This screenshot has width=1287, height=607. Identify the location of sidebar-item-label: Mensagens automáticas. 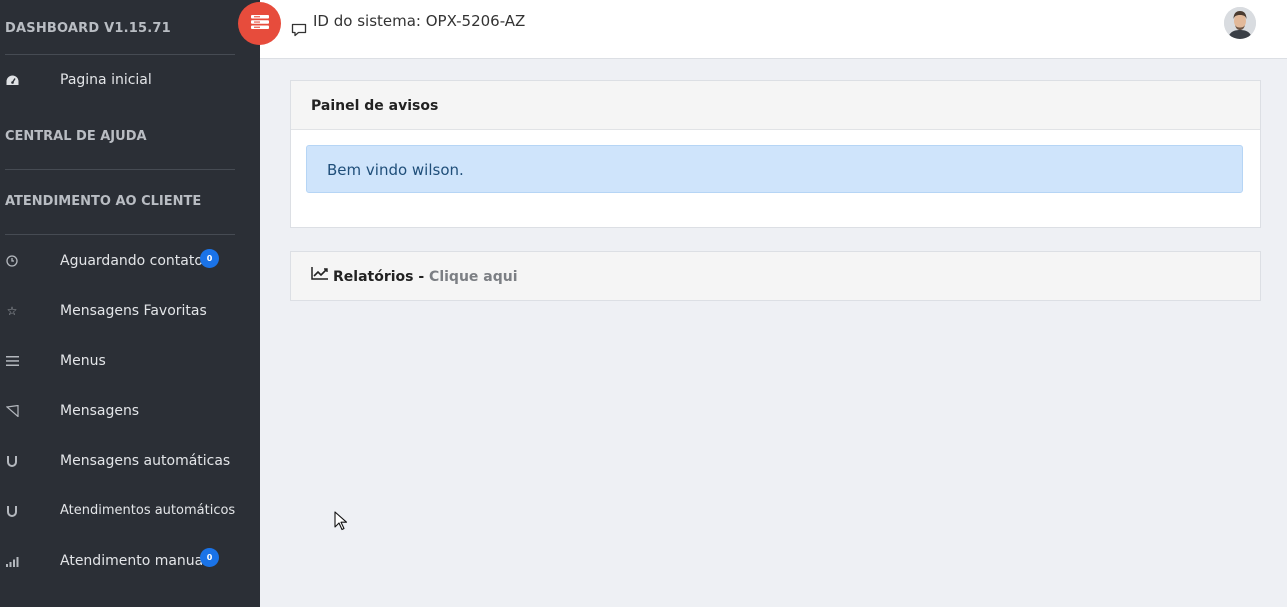
(145, 461).